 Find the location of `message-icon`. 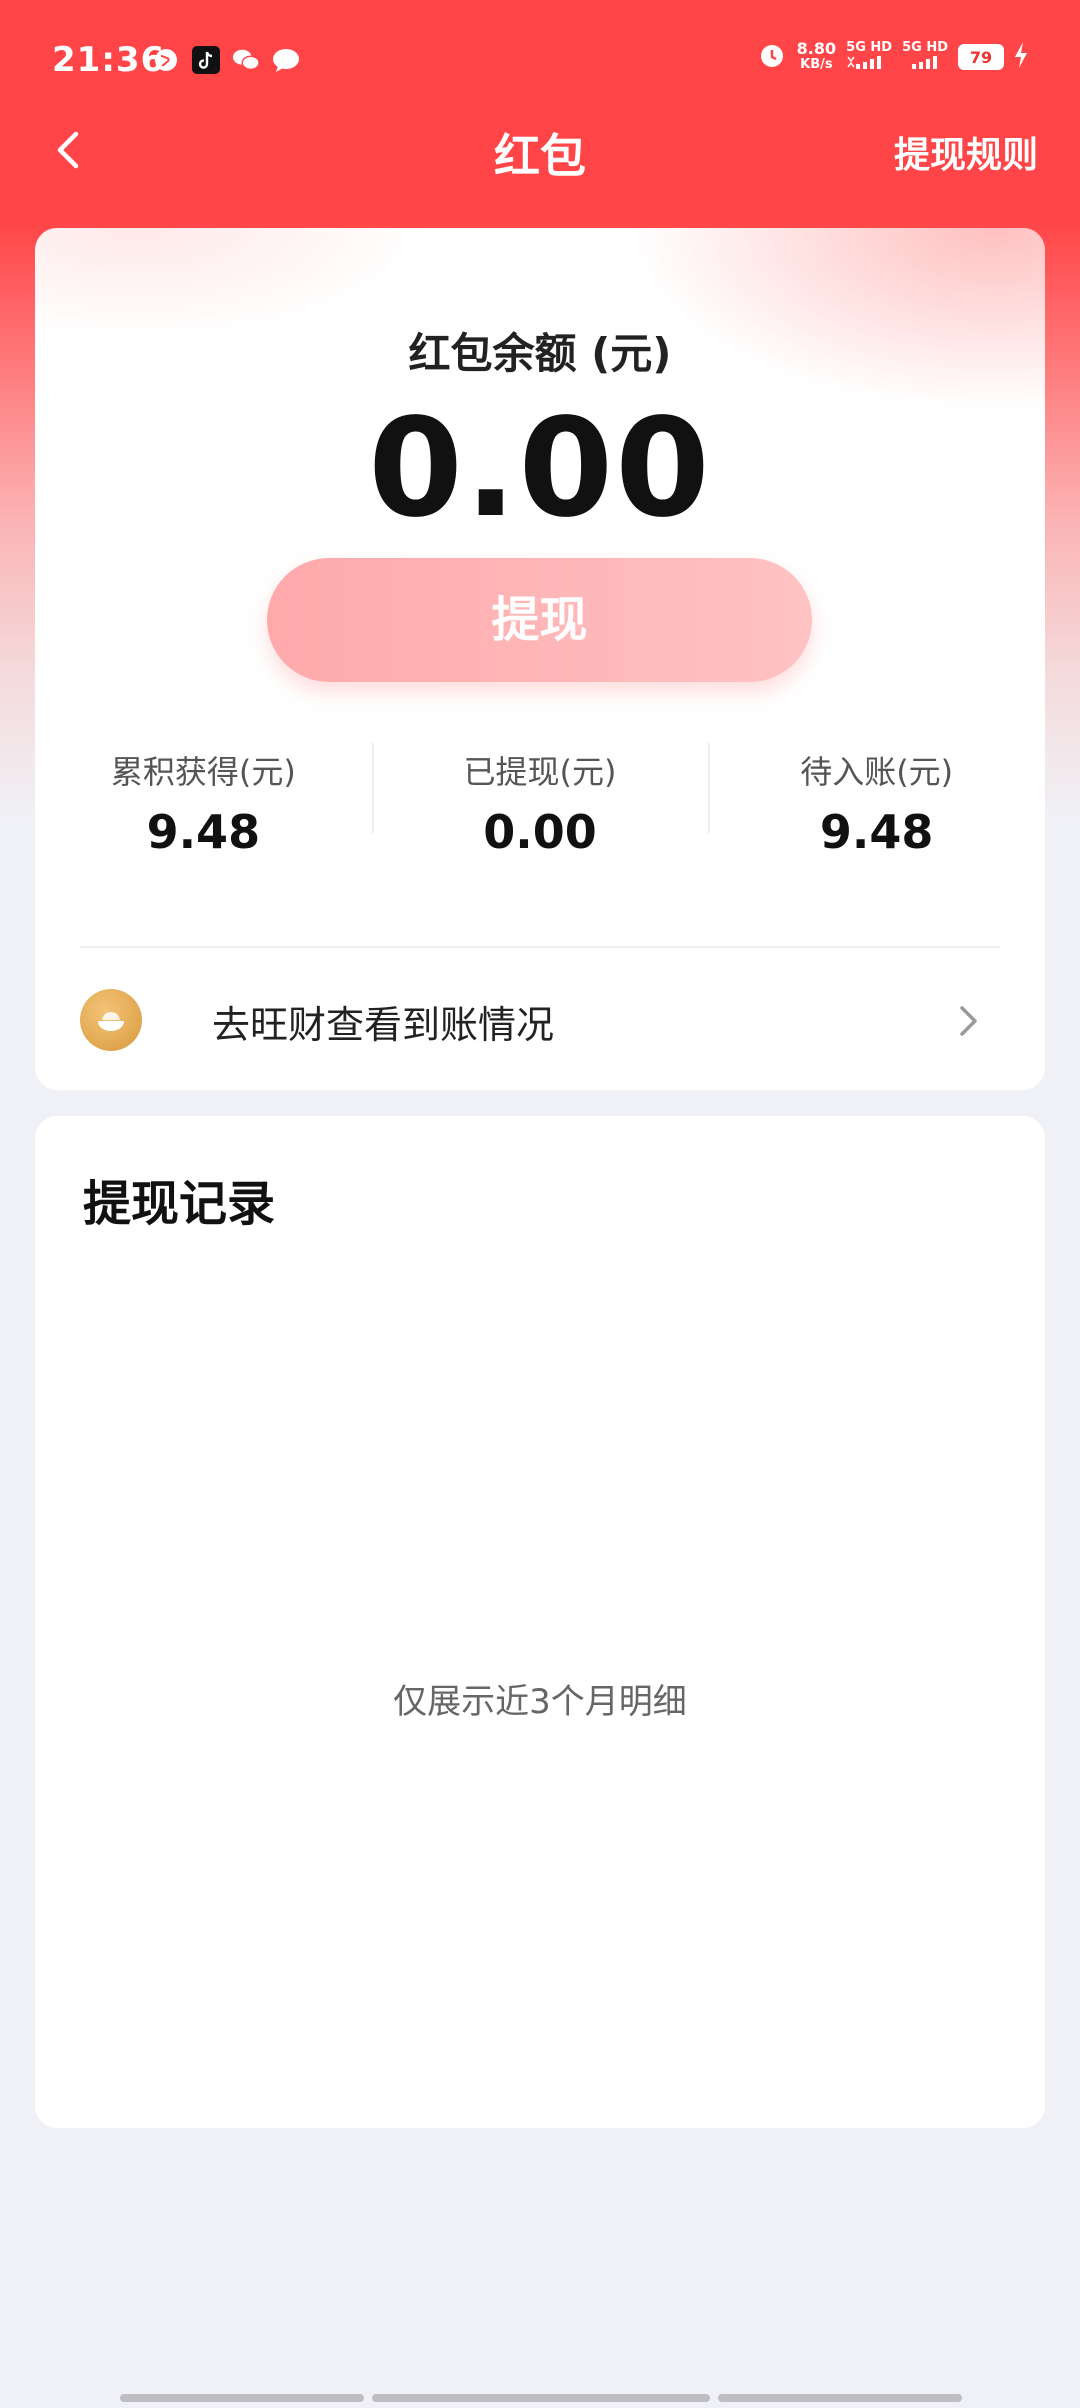

message-icon is located at coordinates (286, 60).